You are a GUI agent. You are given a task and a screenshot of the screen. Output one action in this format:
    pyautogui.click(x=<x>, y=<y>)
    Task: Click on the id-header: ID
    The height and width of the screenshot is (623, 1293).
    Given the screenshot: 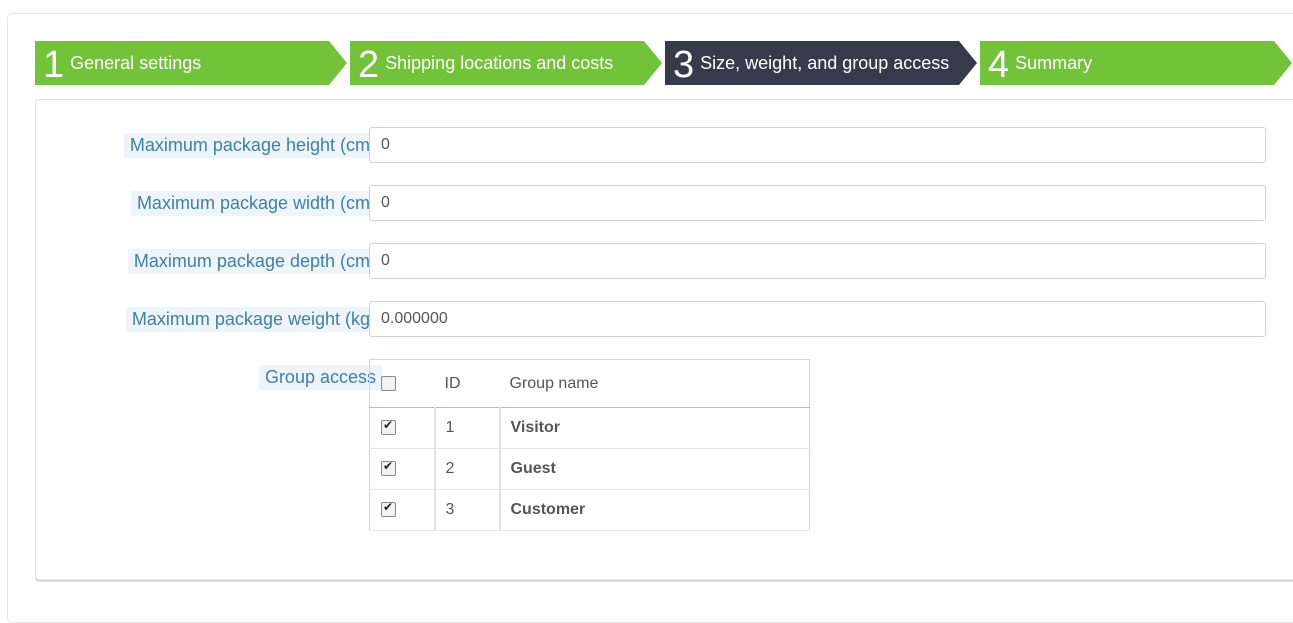 What is the action you would take?
    pyautogui.click(x=467, y=383)
    